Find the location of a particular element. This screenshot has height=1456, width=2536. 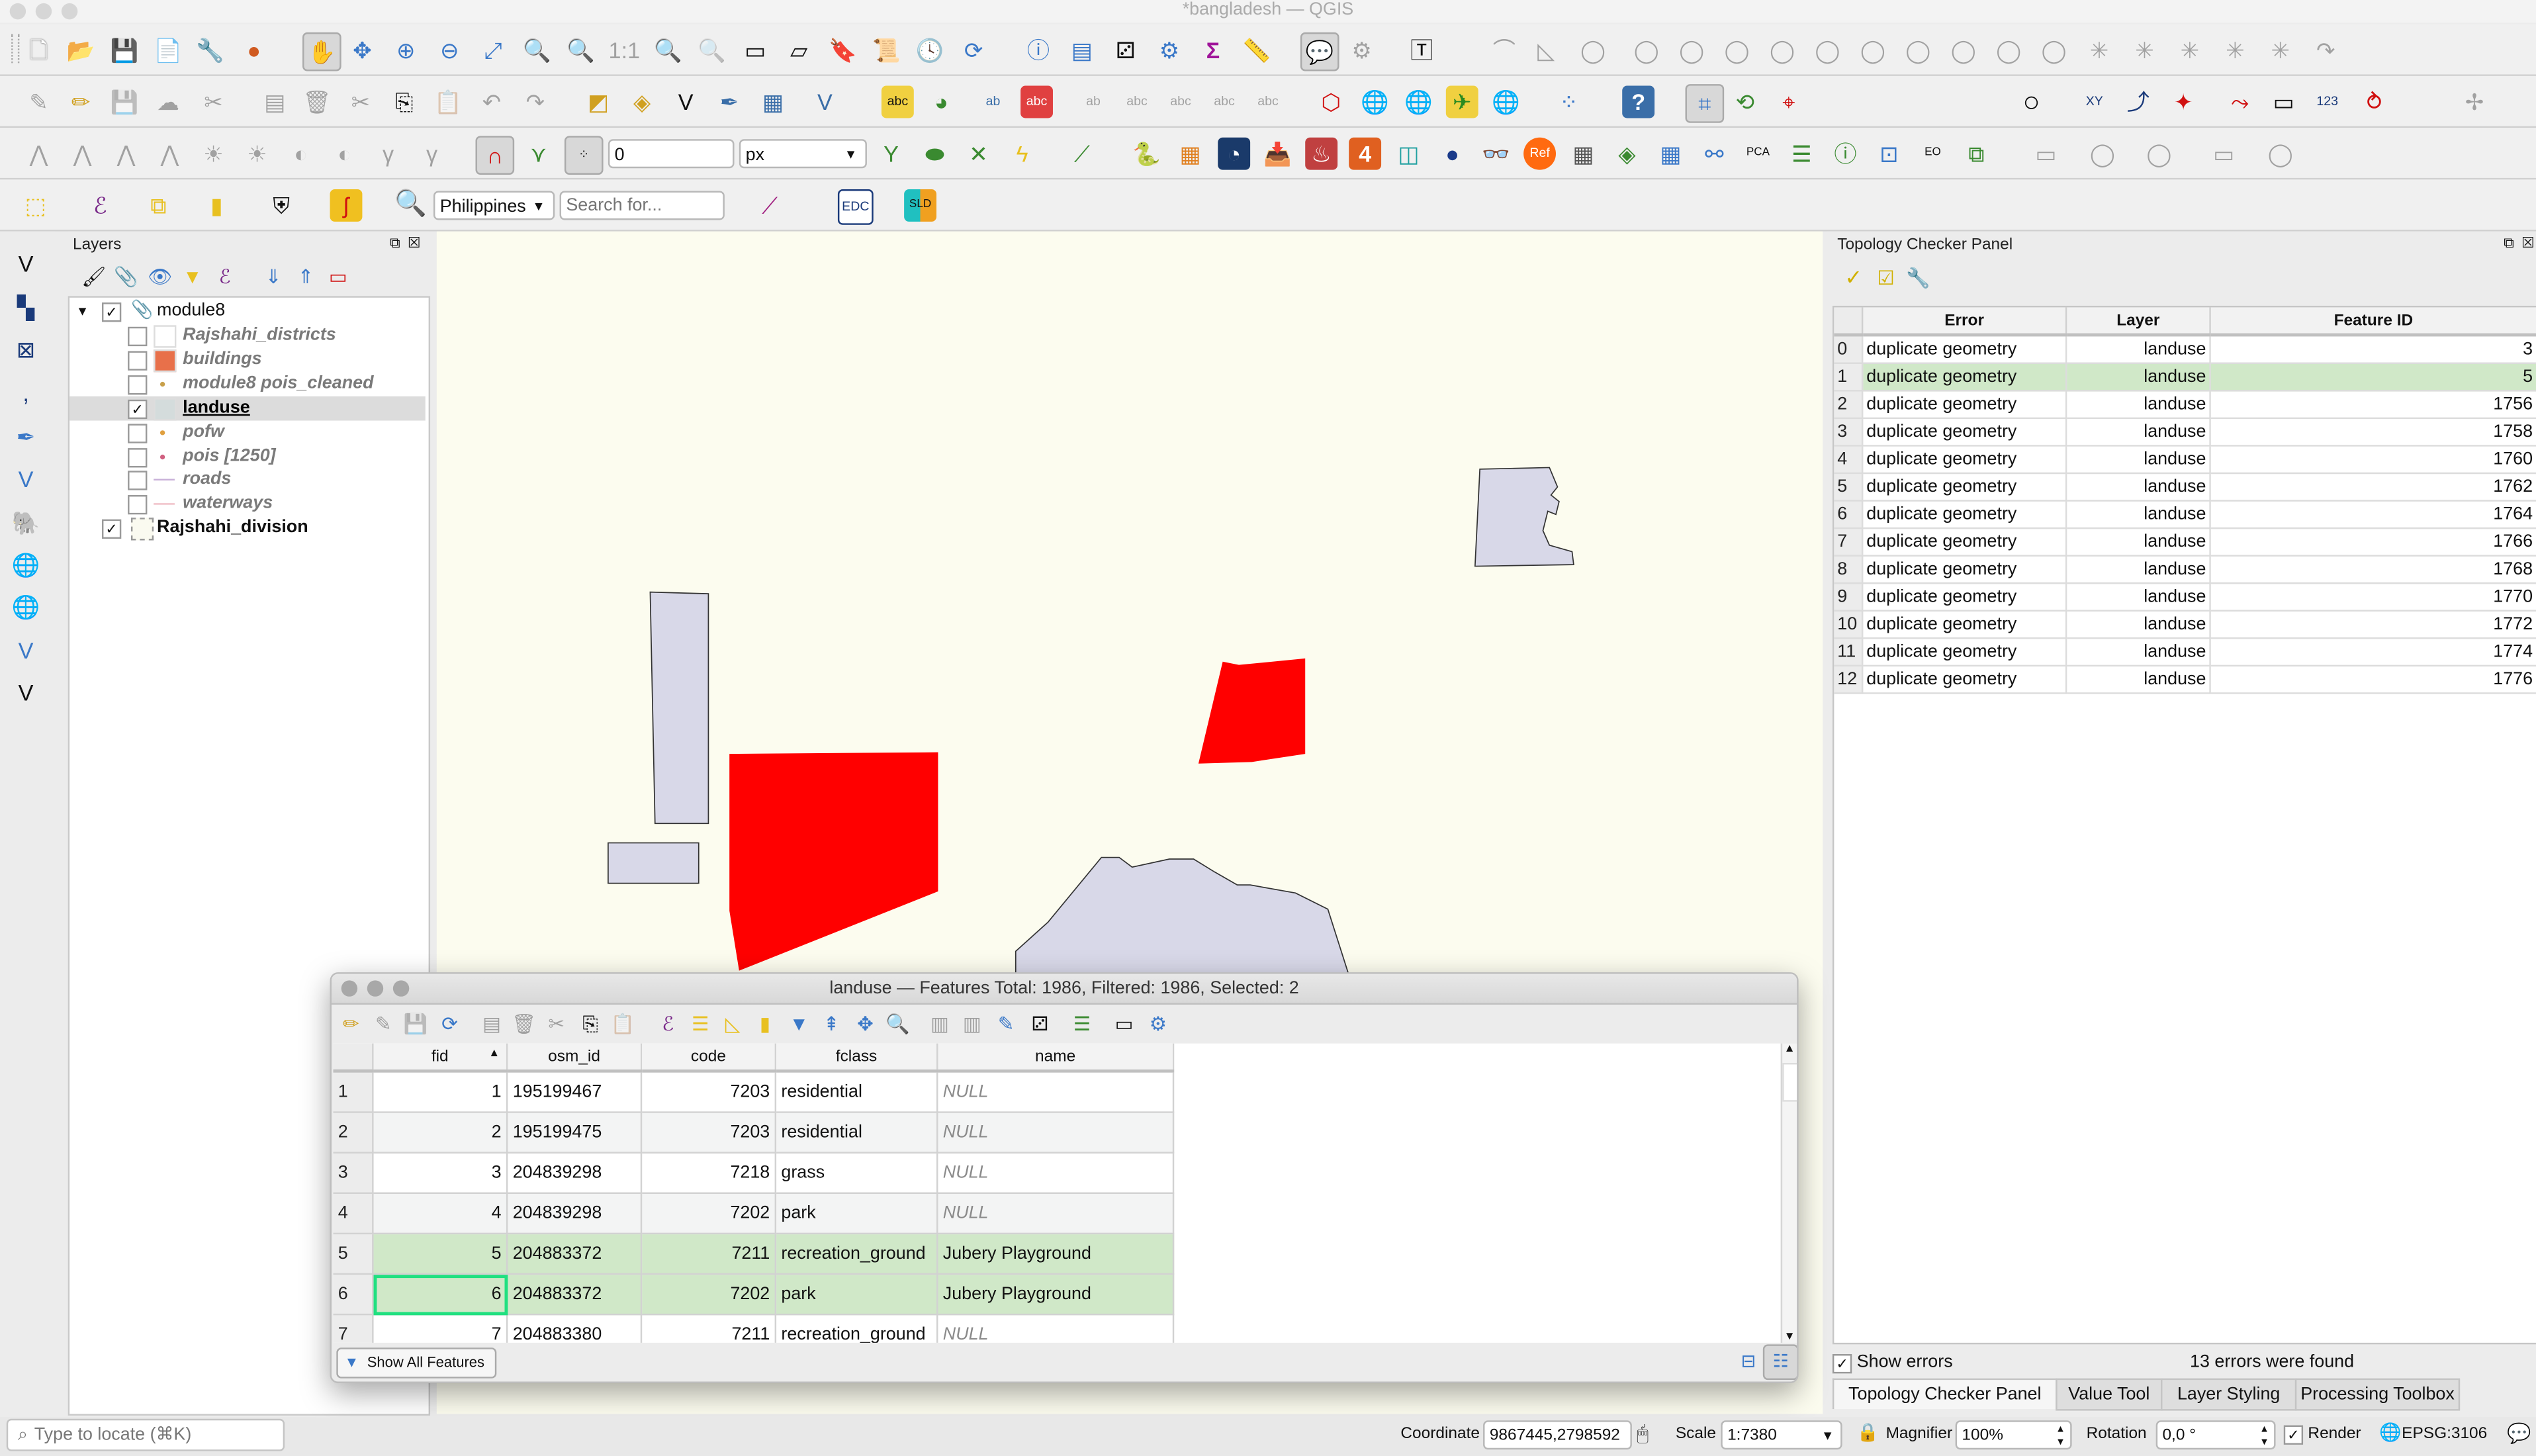

pan-map-icon: ✋ is located at coordinates (321, 51).